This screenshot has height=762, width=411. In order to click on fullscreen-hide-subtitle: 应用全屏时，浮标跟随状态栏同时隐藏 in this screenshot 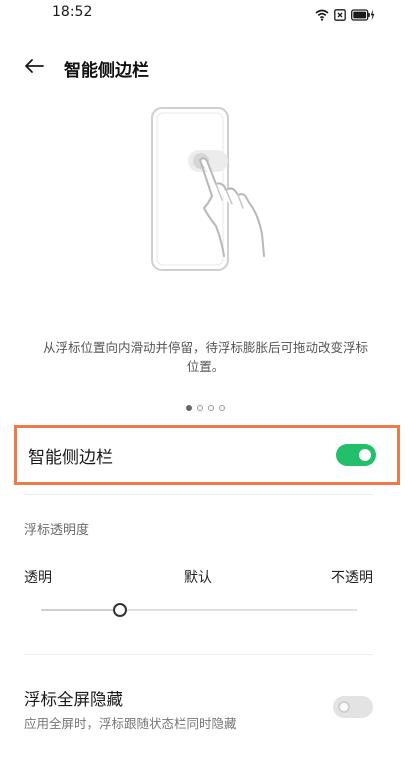, I will do `click(130, 723)`.